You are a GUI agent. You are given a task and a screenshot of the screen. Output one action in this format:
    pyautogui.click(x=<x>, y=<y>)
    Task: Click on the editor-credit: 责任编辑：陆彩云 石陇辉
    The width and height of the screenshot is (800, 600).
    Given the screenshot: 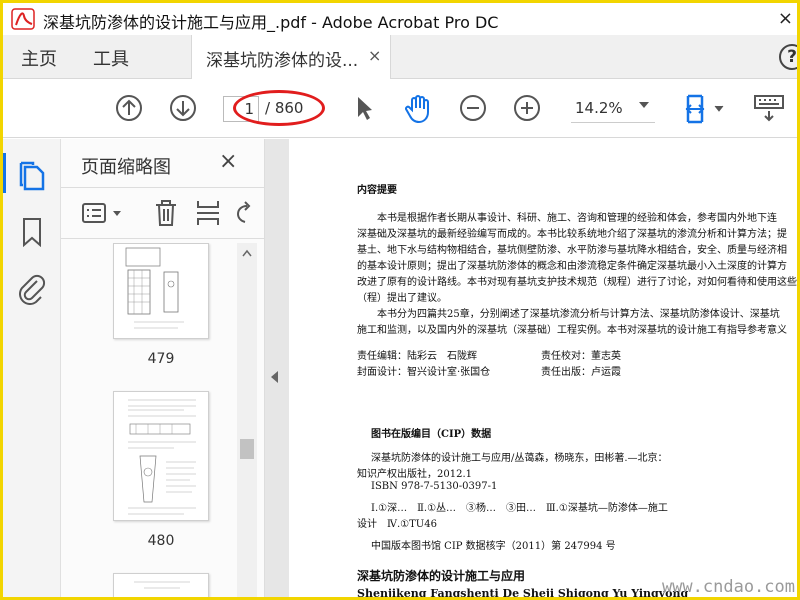 What is the action you would take?
    pyautogui.click(x=417, y=356)
    